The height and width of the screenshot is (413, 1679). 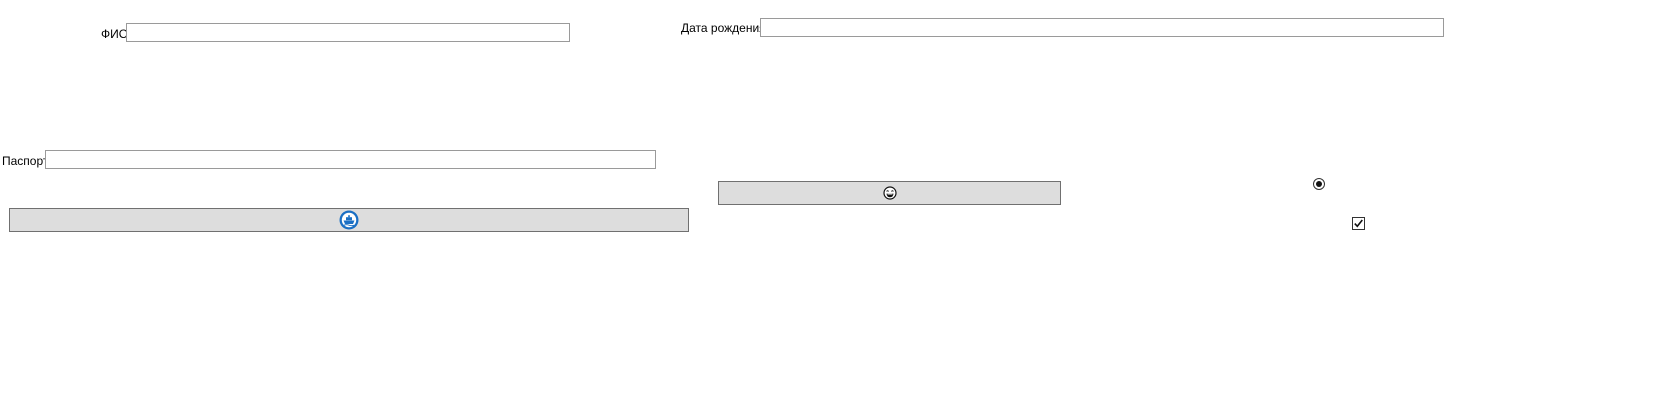 I want to click on ship-badge-icon, so click(x=349, y=220).